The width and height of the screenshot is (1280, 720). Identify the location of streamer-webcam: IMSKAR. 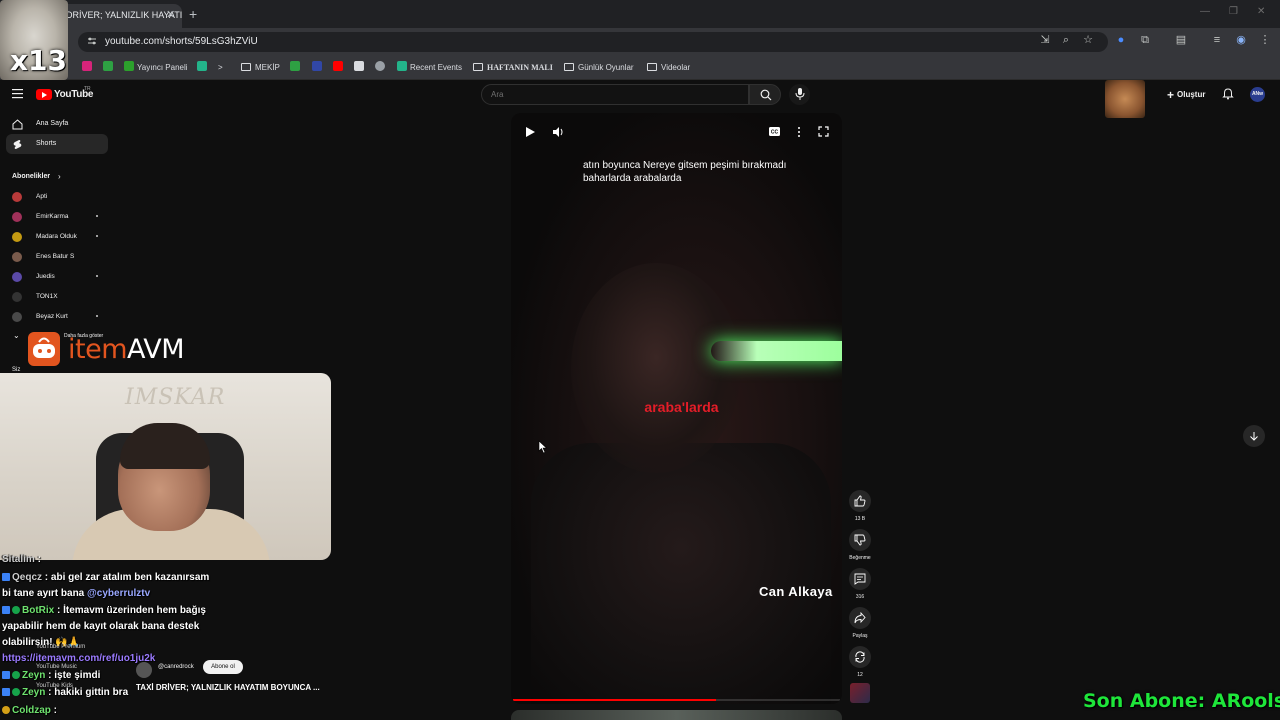
(165, 466).